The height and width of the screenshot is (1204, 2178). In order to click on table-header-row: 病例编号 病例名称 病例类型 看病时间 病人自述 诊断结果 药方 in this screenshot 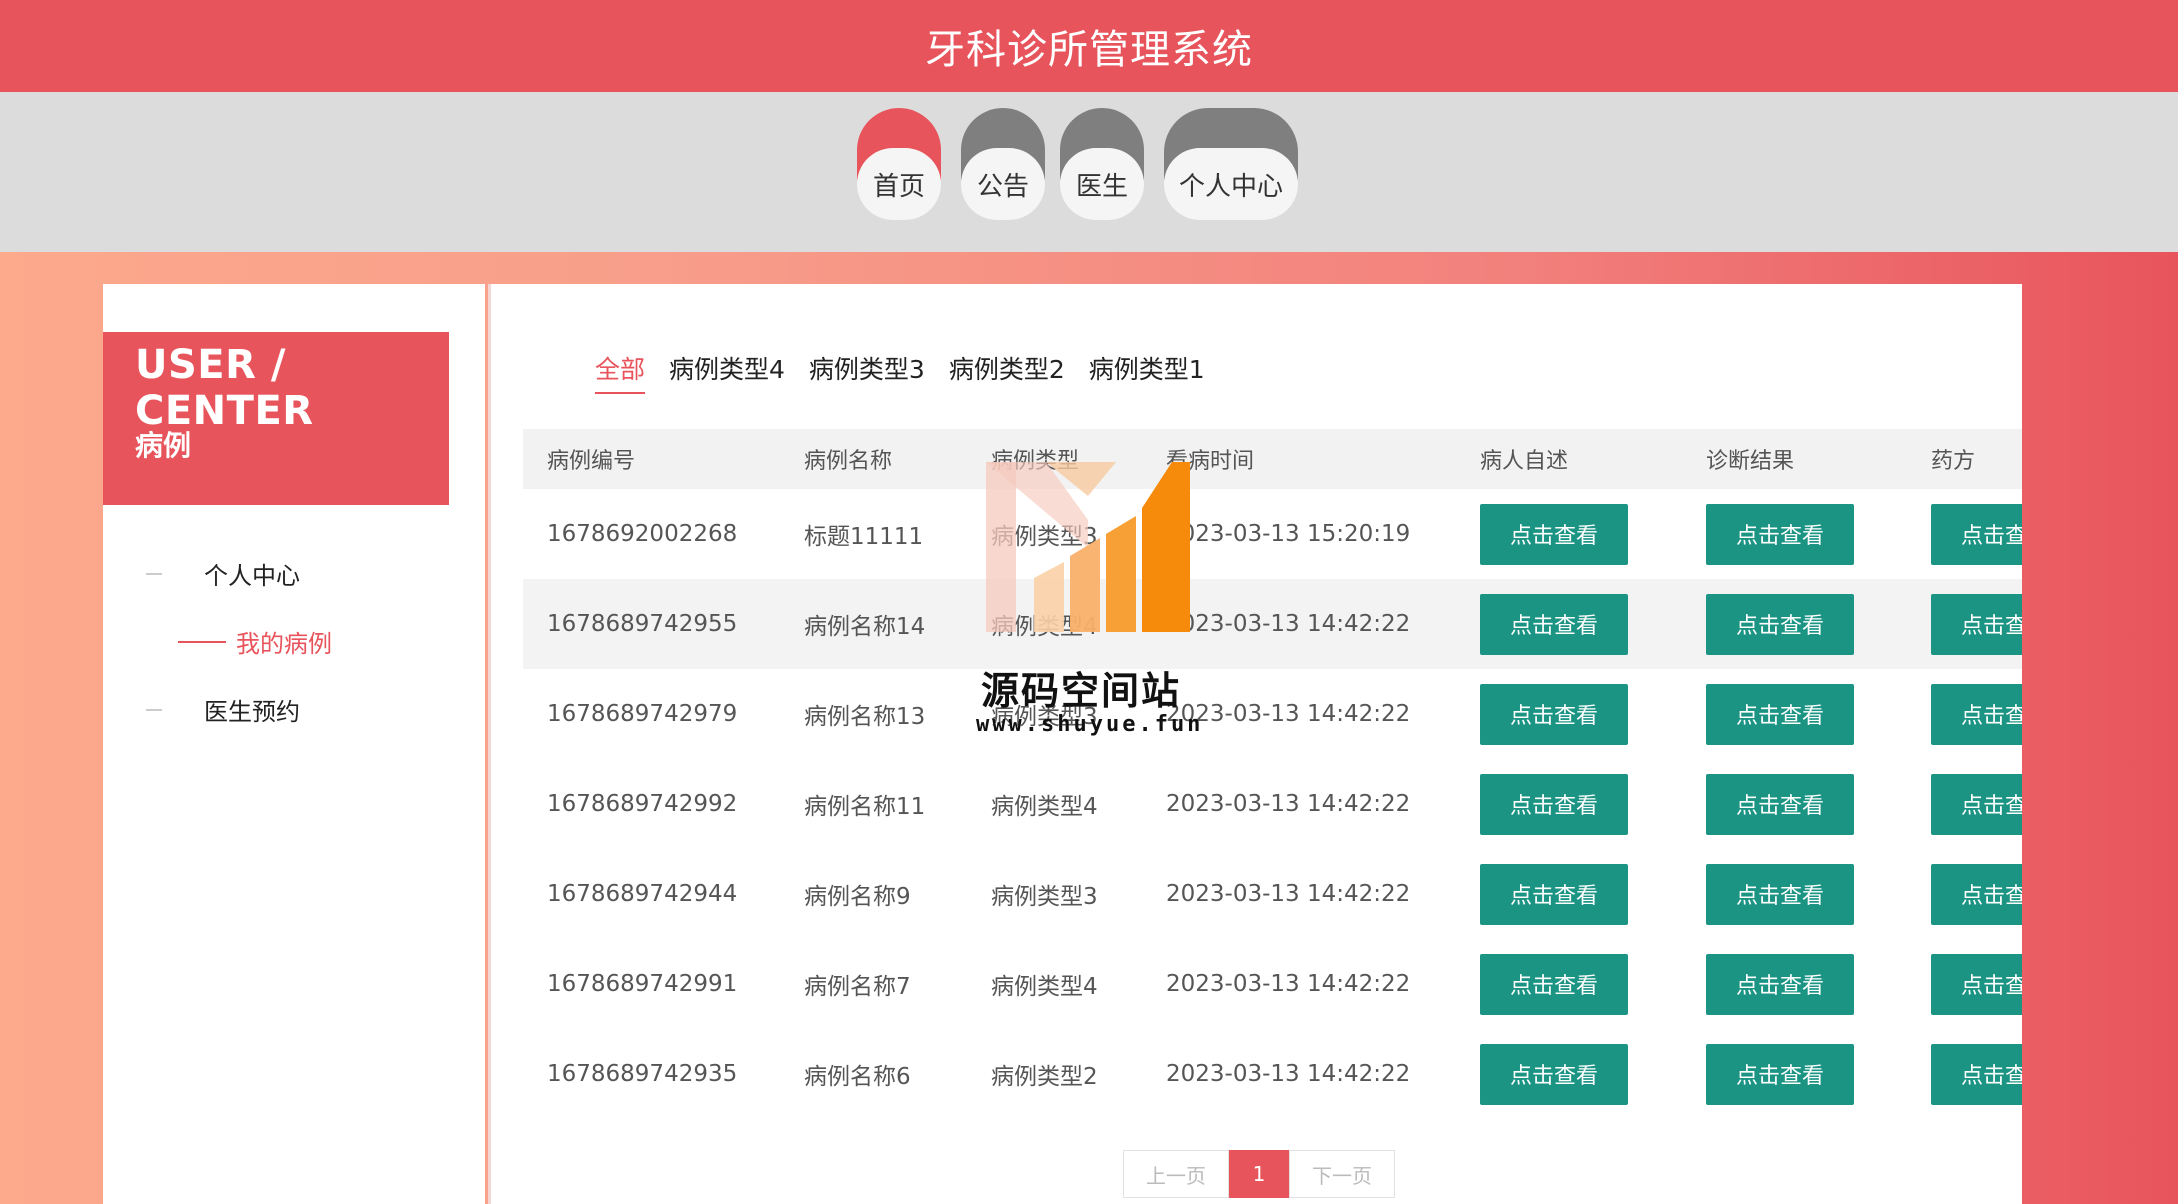, I will do `click(1272, 459)`.